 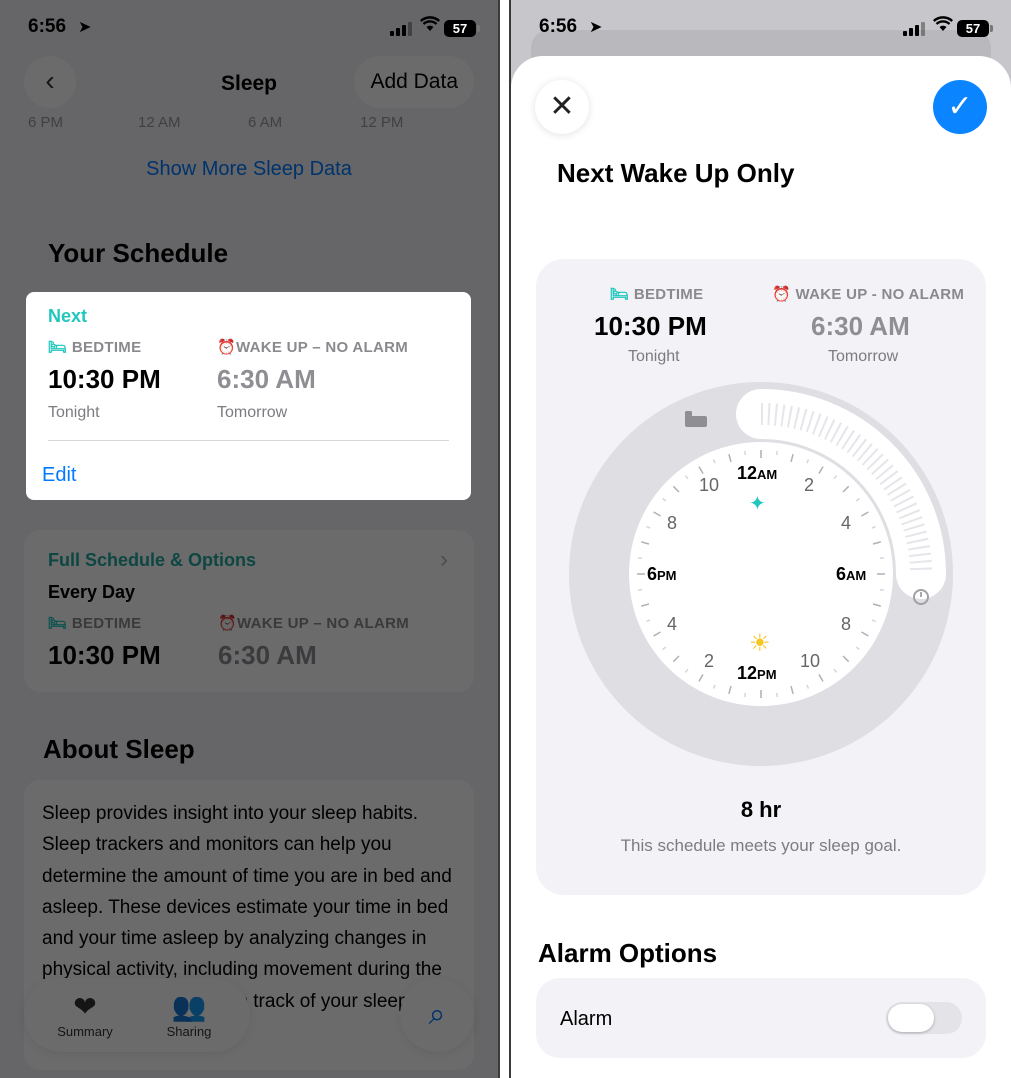 I want to click on axis-tick: 12 PM, so click(x=382, y=122).